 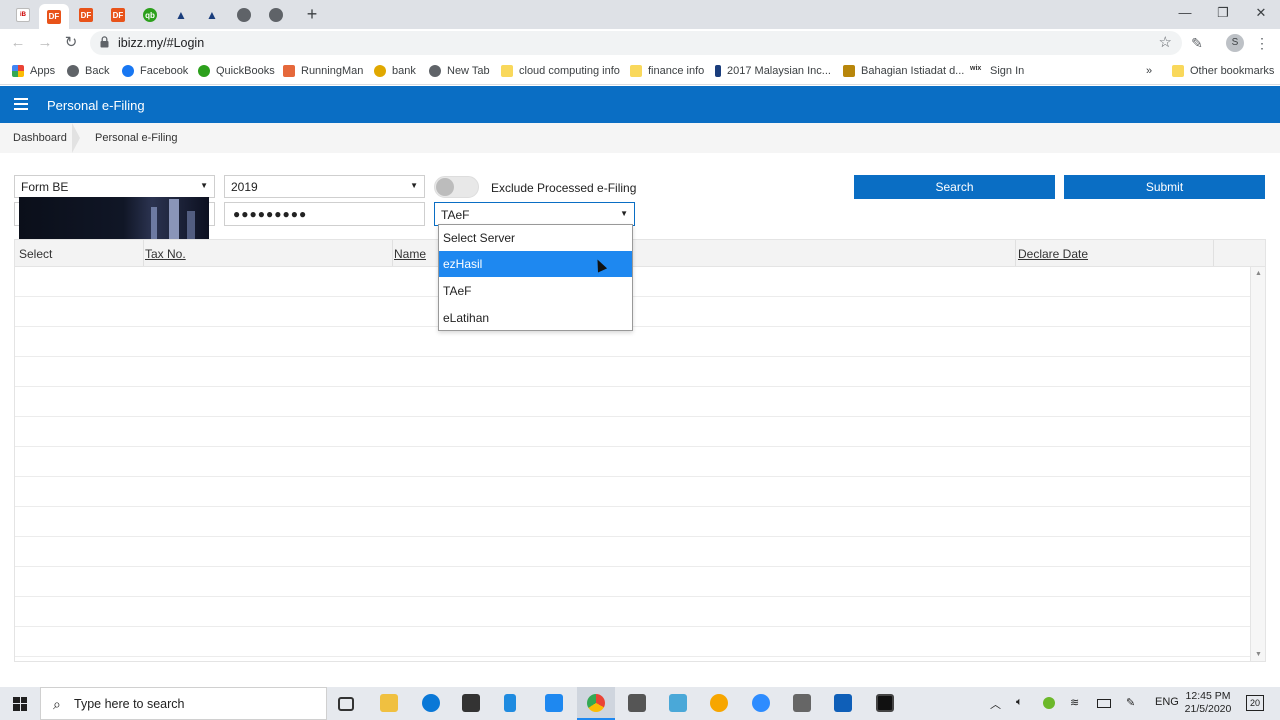 I want to click on quickbooks-icon, so click(x=204, y=71).